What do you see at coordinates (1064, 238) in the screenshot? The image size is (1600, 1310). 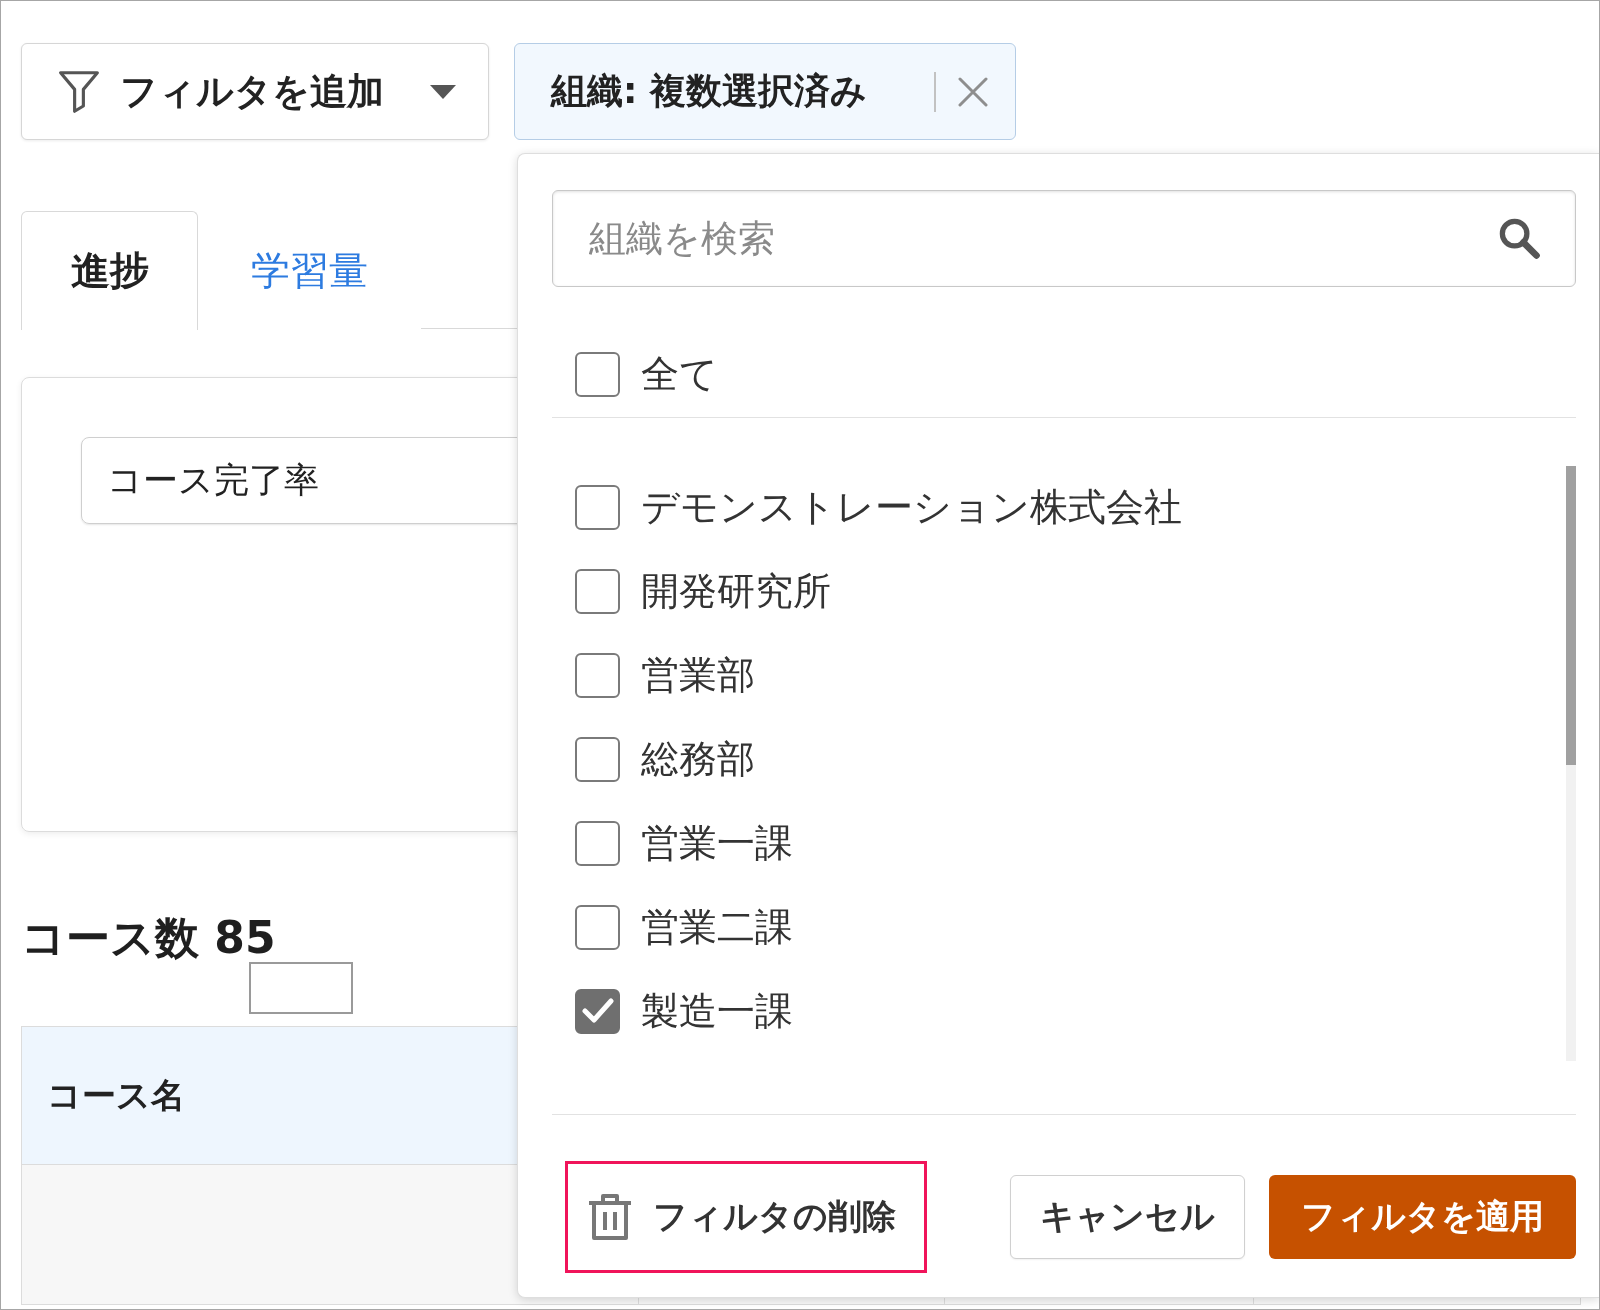 I see `search-field: 組織を検索` at bounding box center [1064, 238].